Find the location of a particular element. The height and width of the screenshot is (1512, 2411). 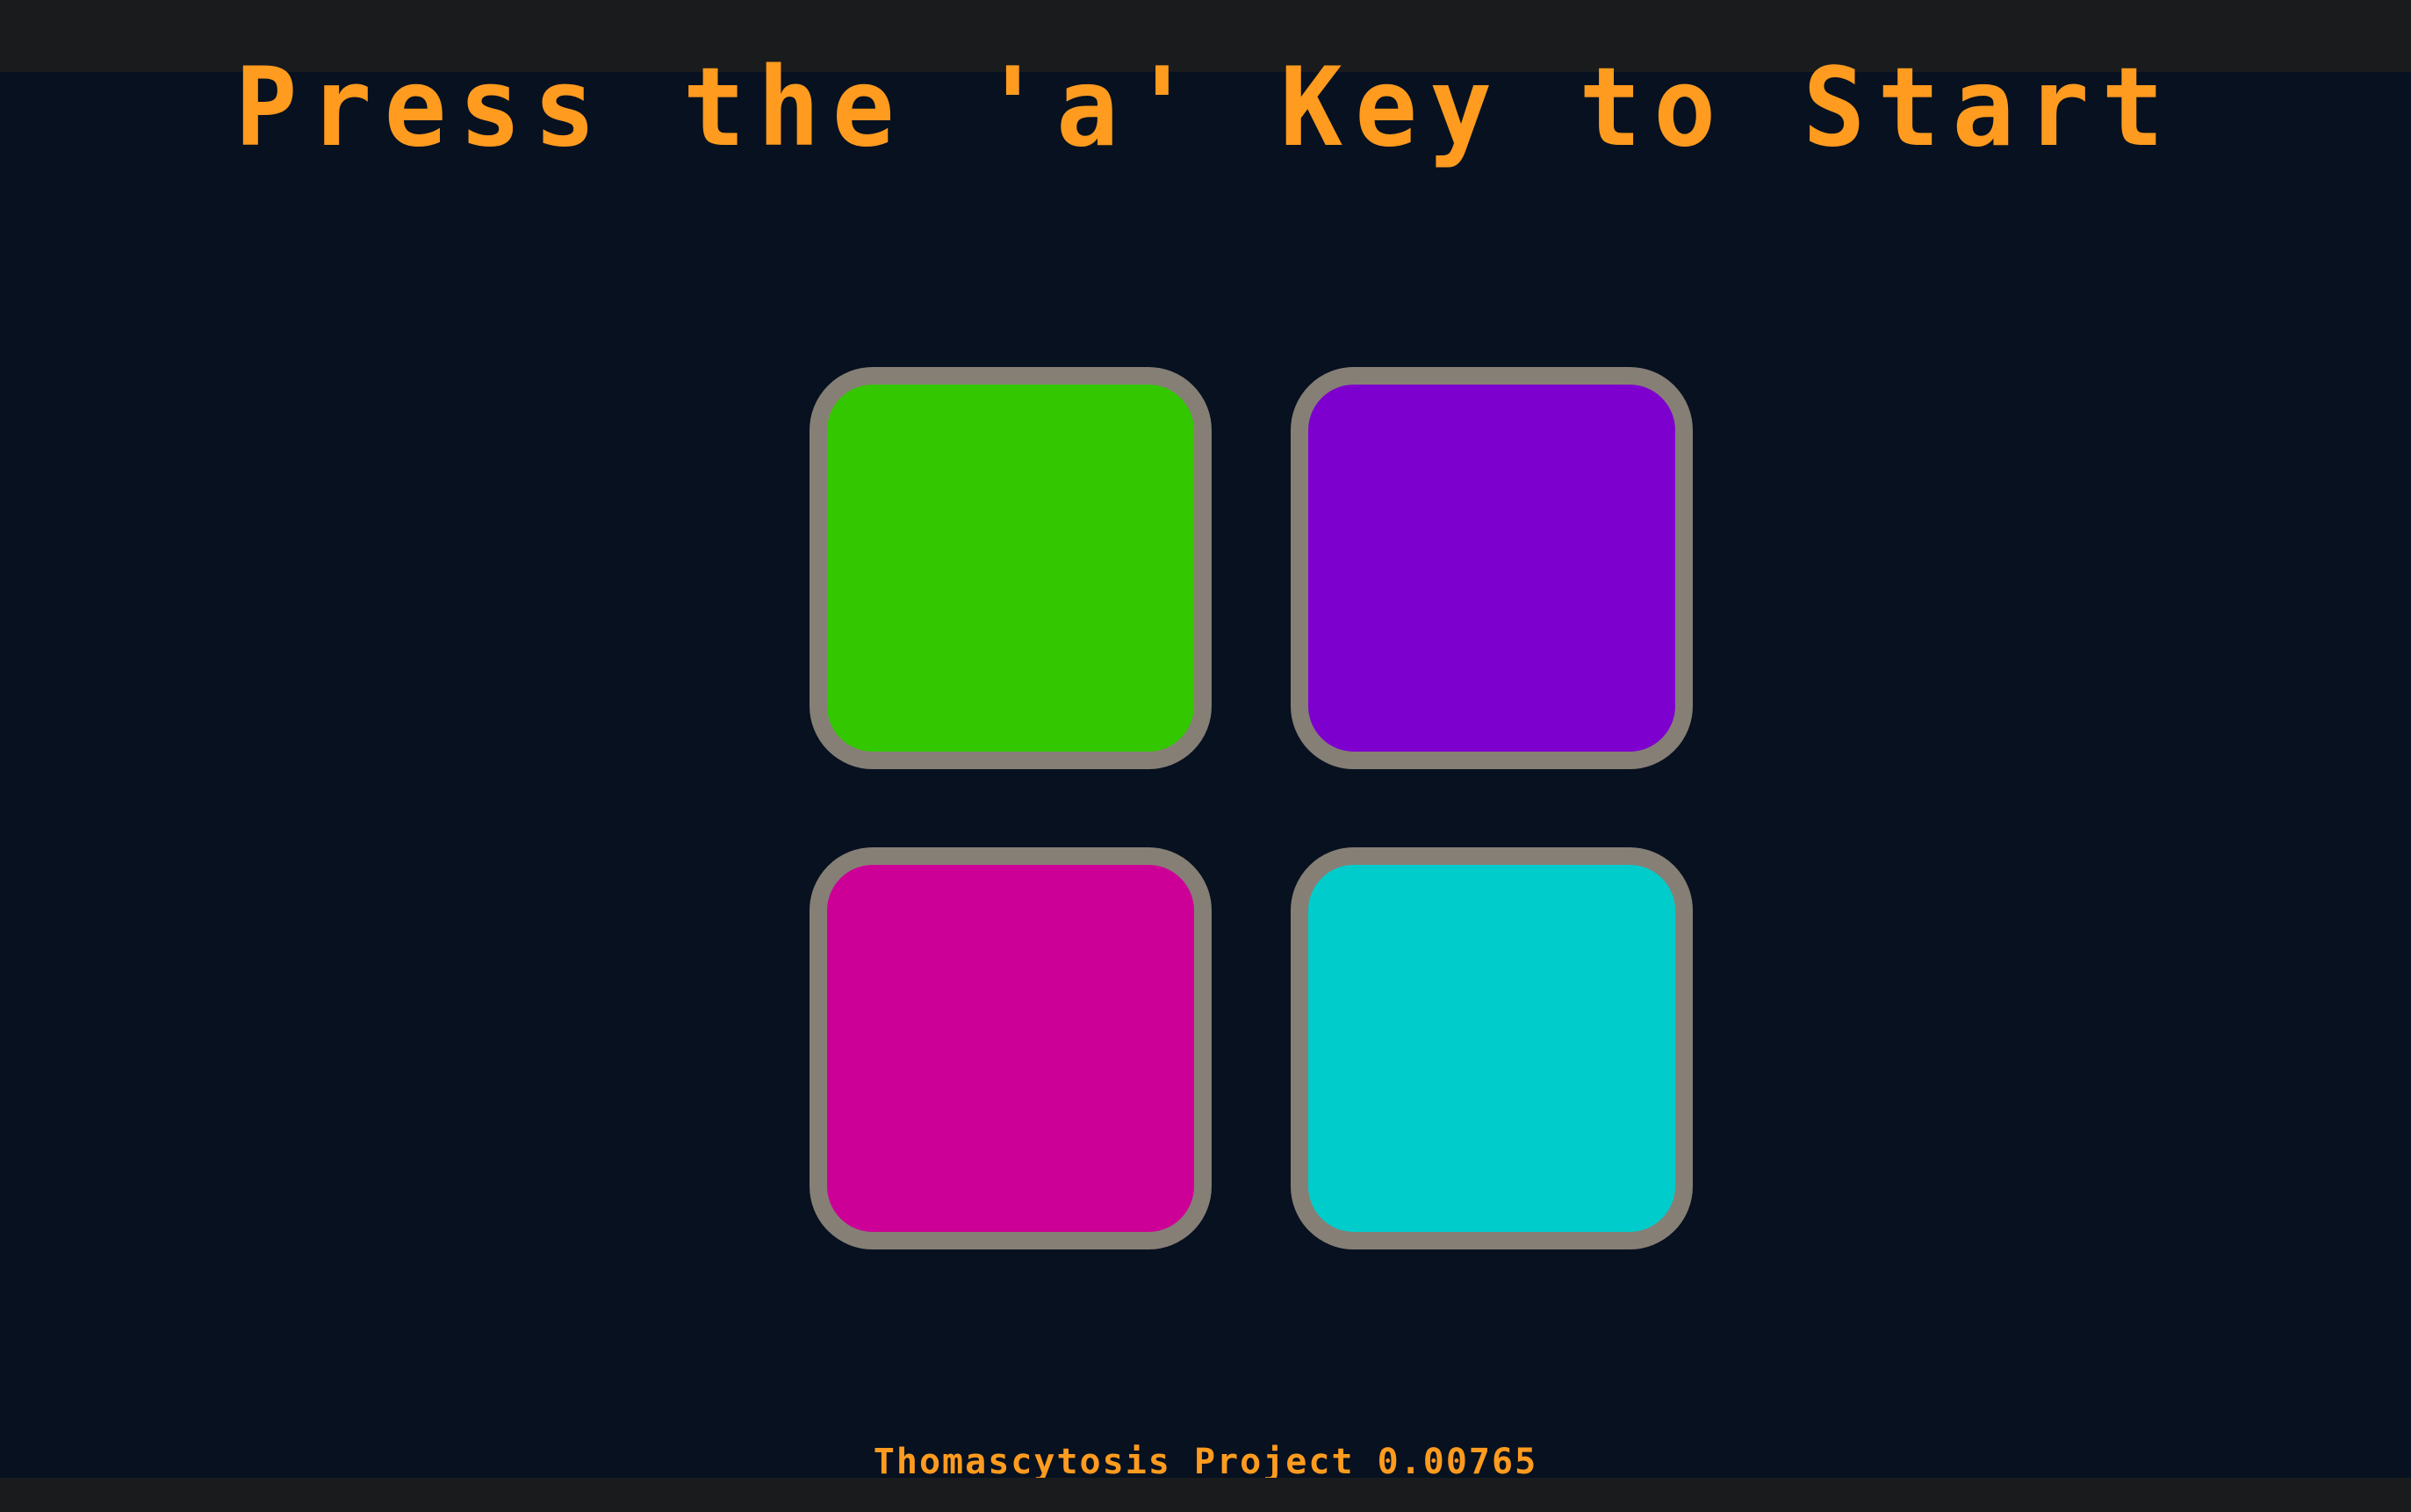

green-pad is located at coordinates (1011, 568).